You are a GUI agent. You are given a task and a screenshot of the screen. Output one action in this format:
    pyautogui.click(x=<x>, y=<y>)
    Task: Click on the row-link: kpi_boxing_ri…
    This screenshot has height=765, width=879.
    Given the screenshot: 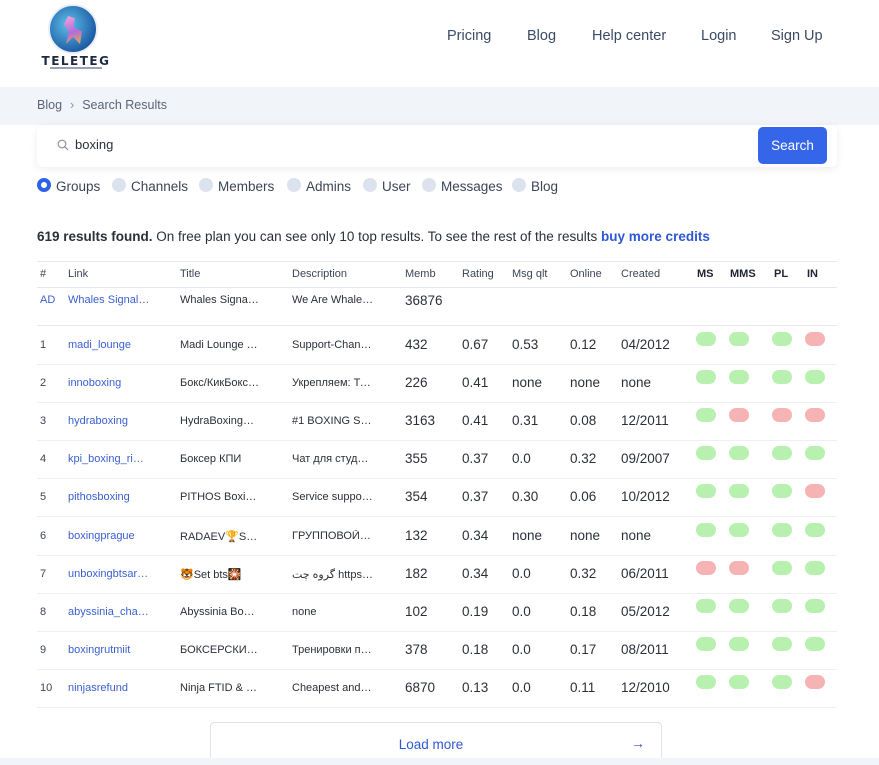 What is the action you would take?
    pyautogui.click(x=109, y=459)
    